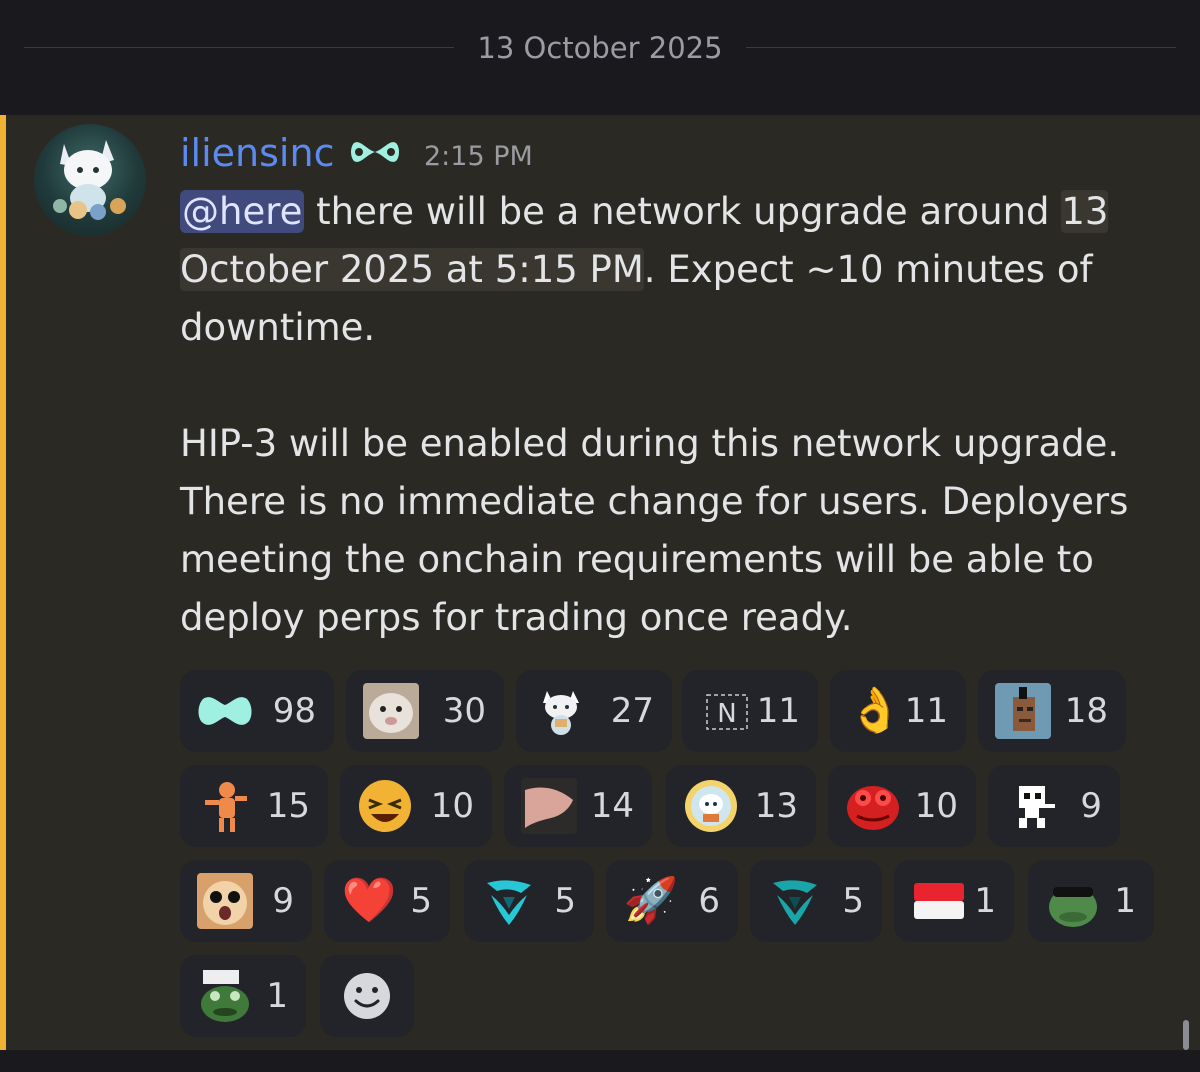 Image resolution: width=1200 pixels, height=1072 pixels. I want to click on here-mention: @here, so click(242, 211).